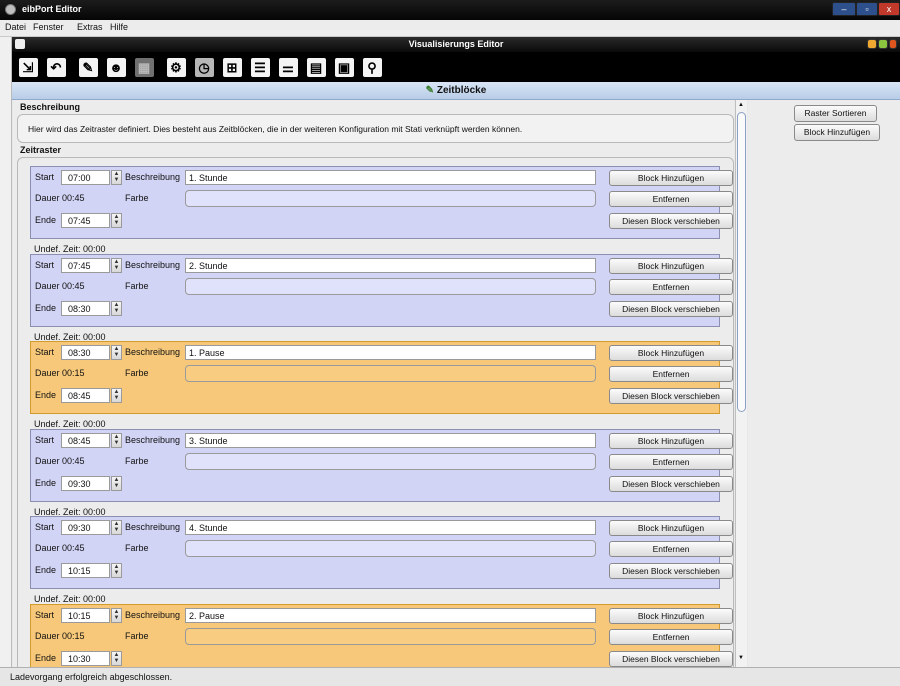 The height and width of the screenshot is (686, 900). I want to click on save-exit-button: ⇲, so click(28, 67).